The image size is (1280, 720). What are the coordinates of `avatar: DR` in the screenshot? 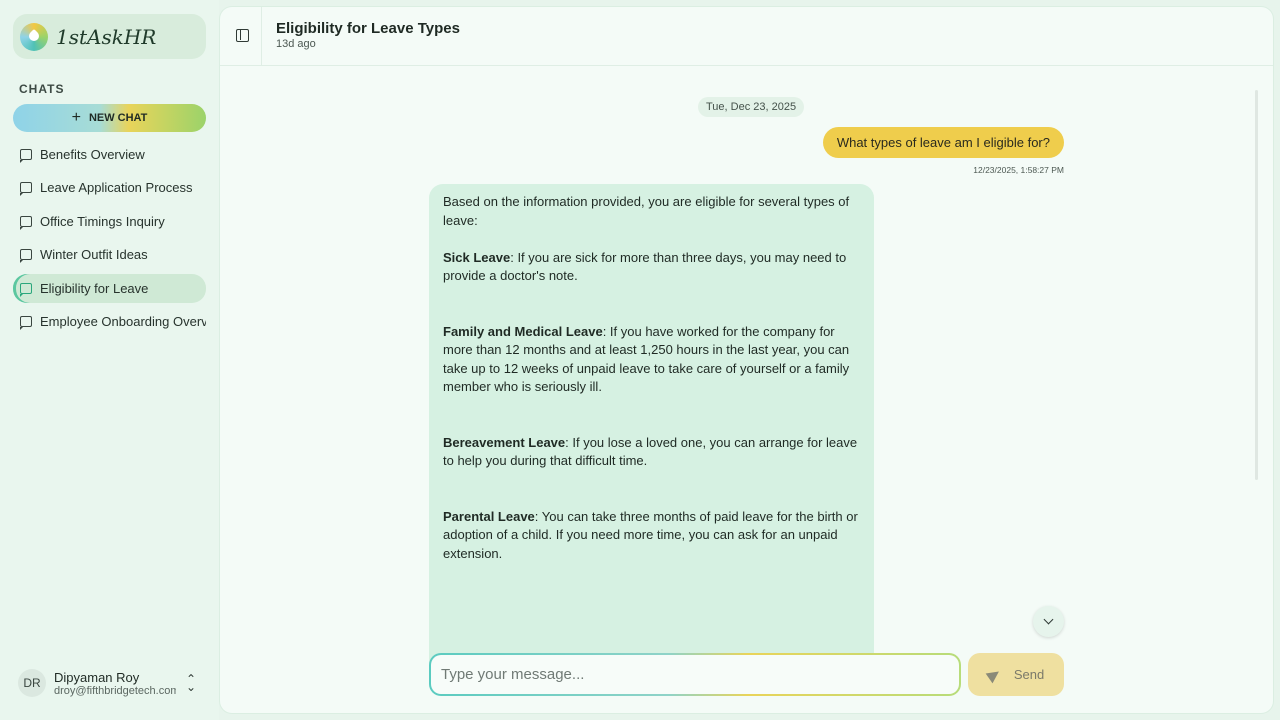 It's located at (32, 683).